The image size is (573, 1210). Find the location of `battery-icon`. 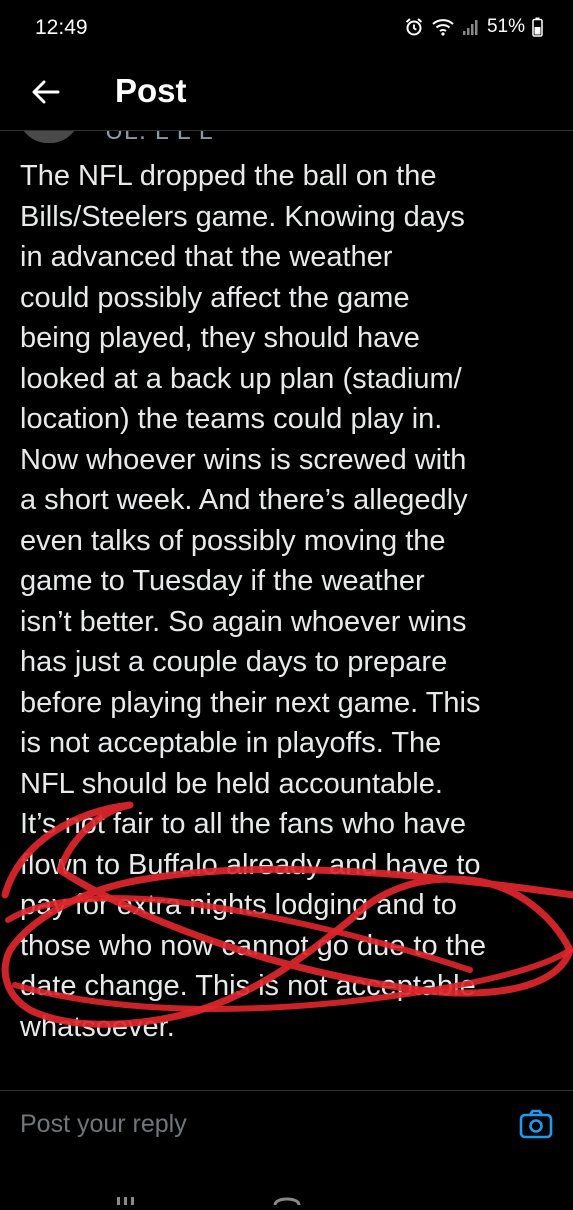

battery-icon is located at coordinates (537, 27).